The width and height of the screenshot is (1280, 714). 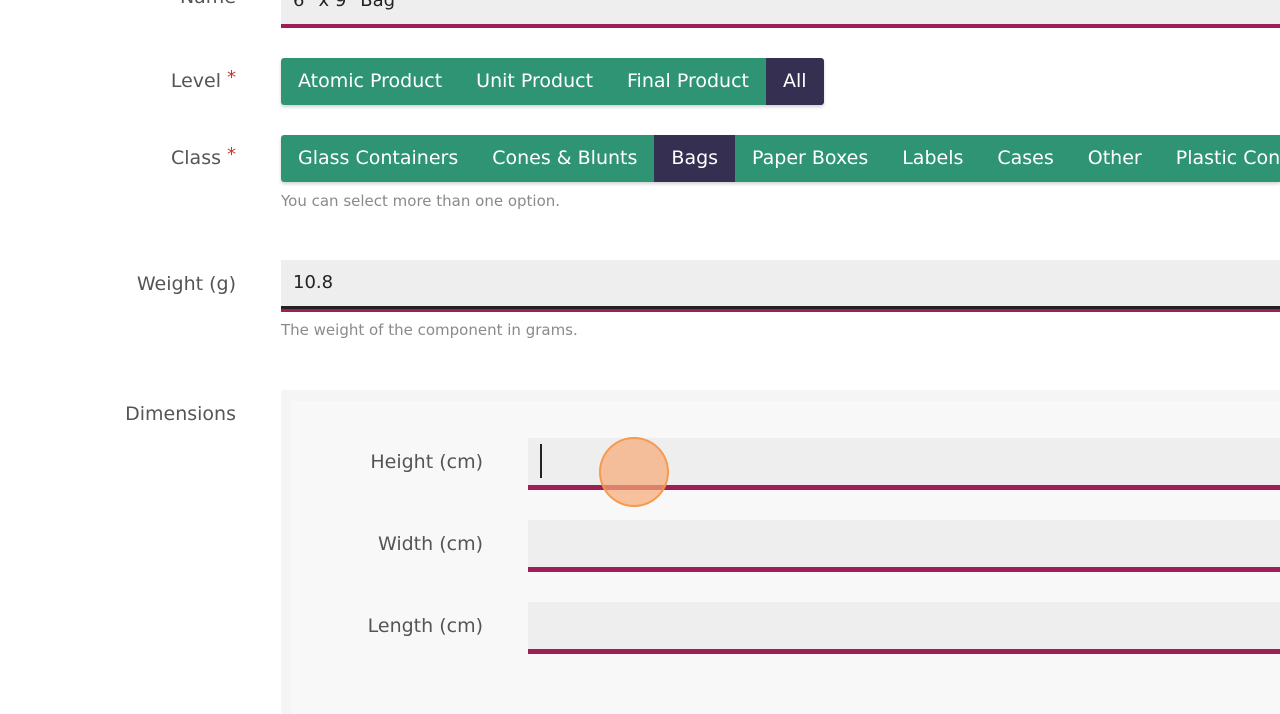 I want to click on class-option-labels: Labels, so click(x=933, y=158).